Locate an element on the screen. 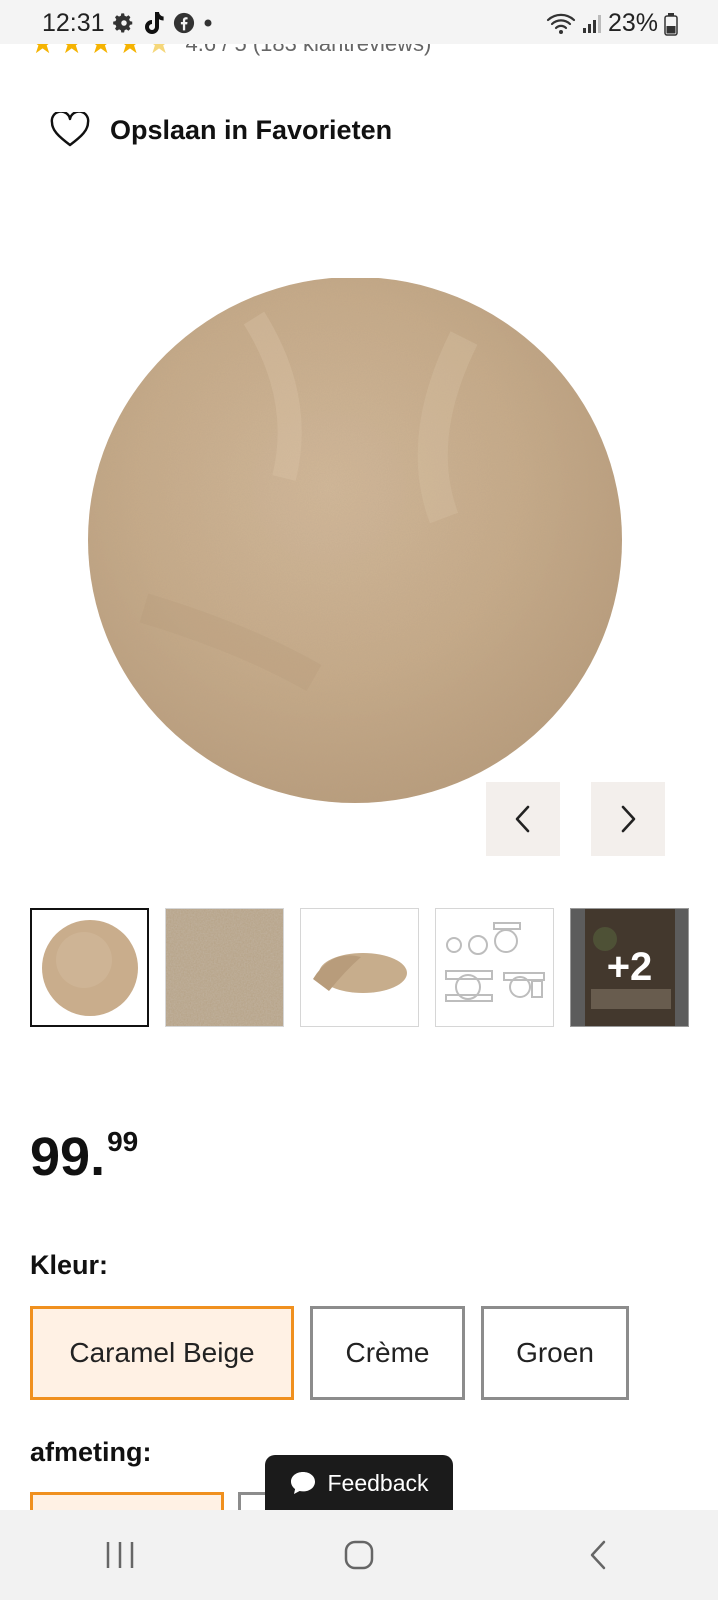  feedback-button: Feedback is located at coordinates (359, 1483).